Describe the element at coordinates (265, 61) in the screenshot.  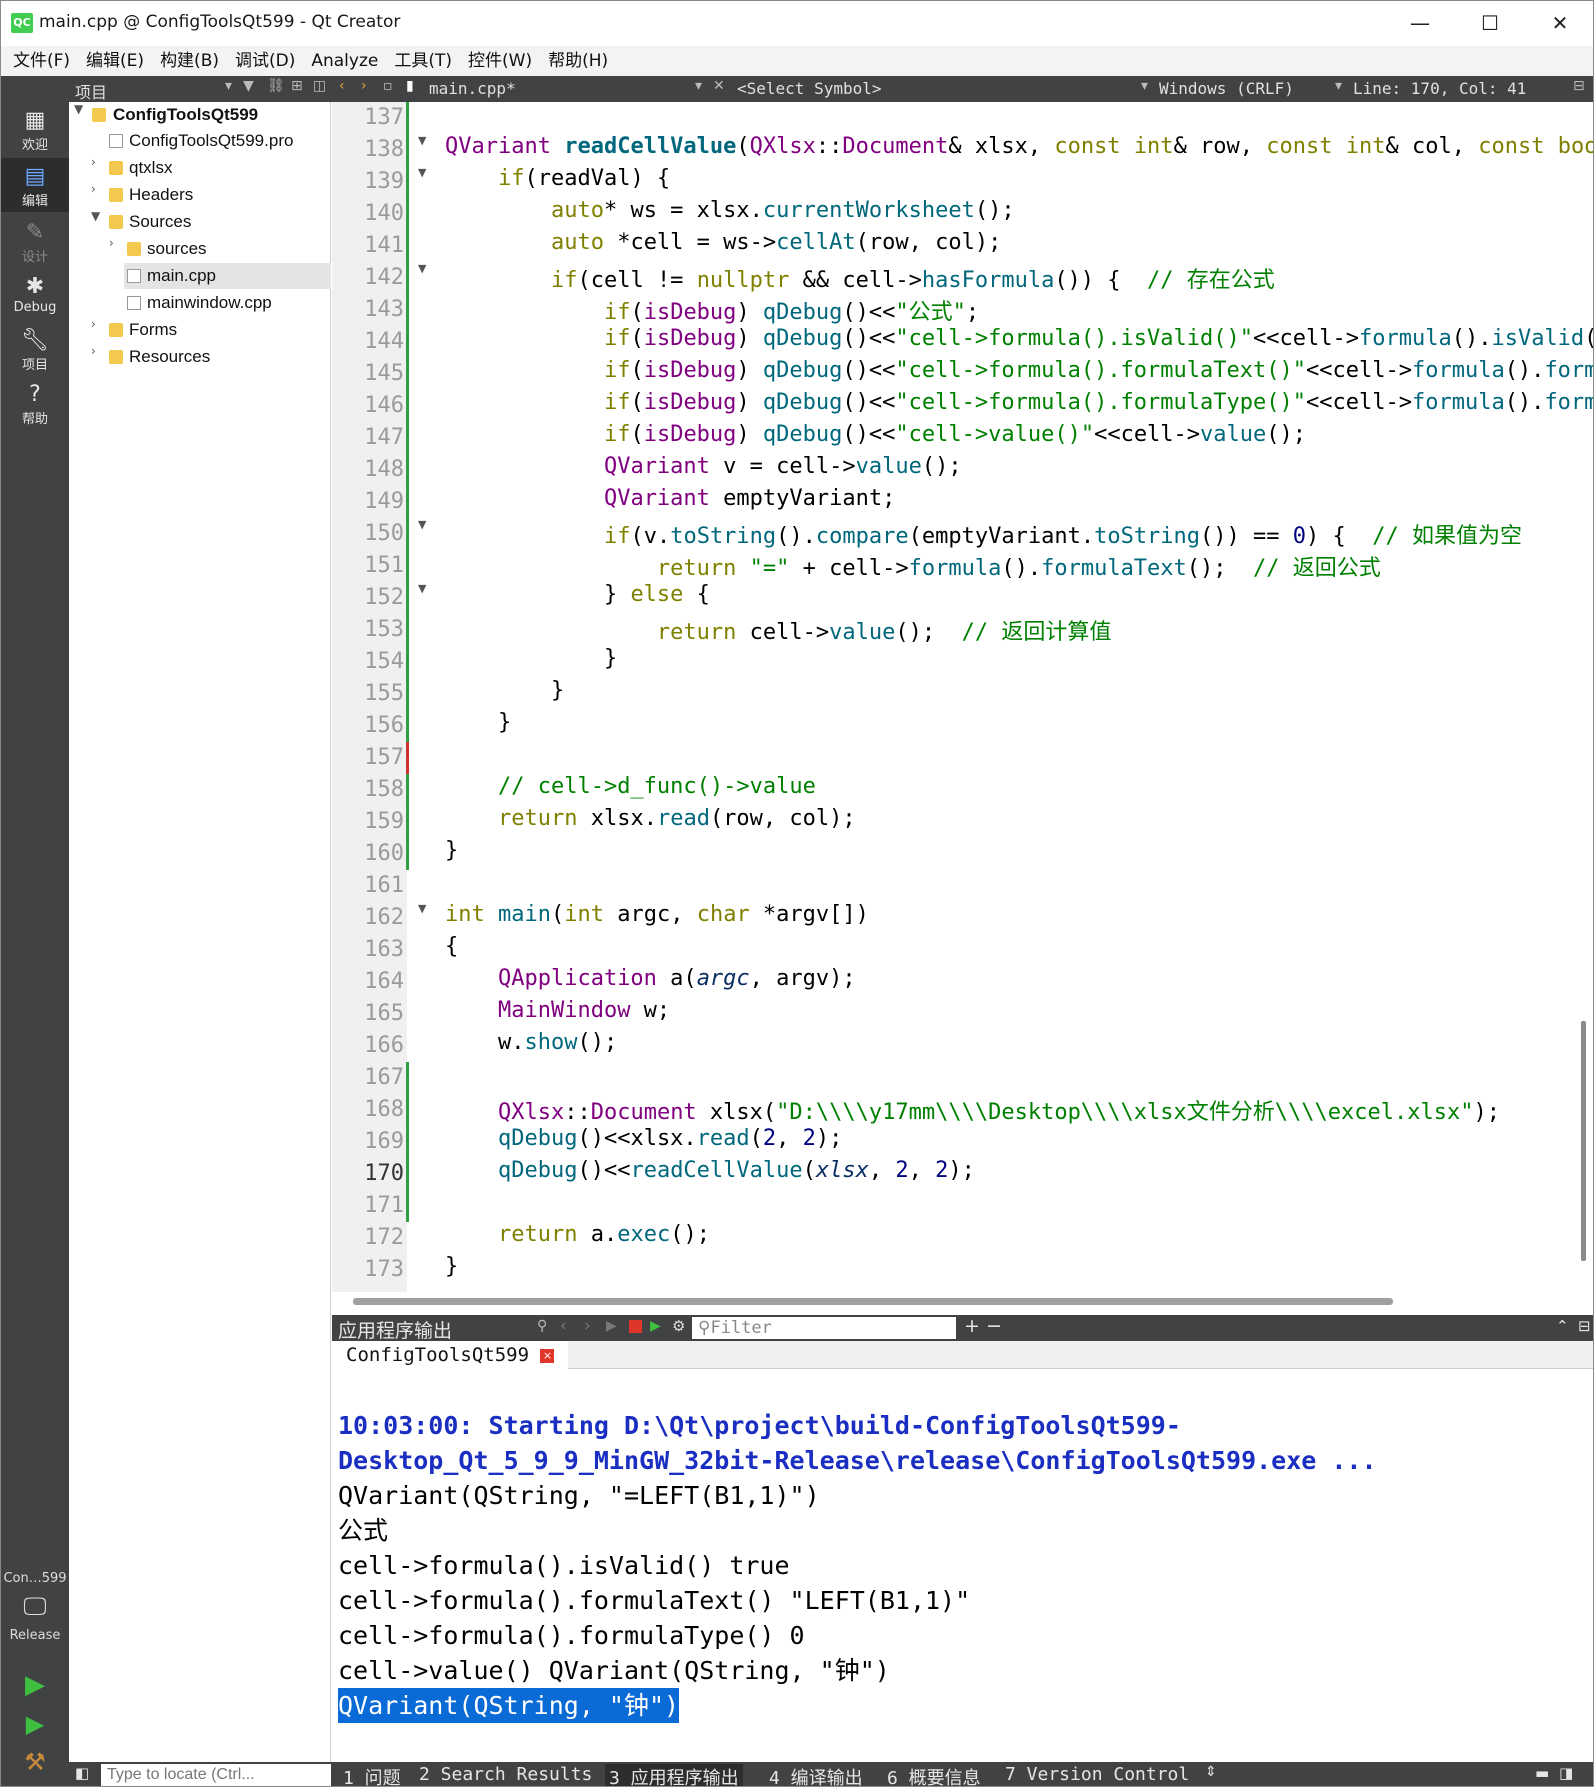
I see `menu-debug: 调试(D)` at that location.